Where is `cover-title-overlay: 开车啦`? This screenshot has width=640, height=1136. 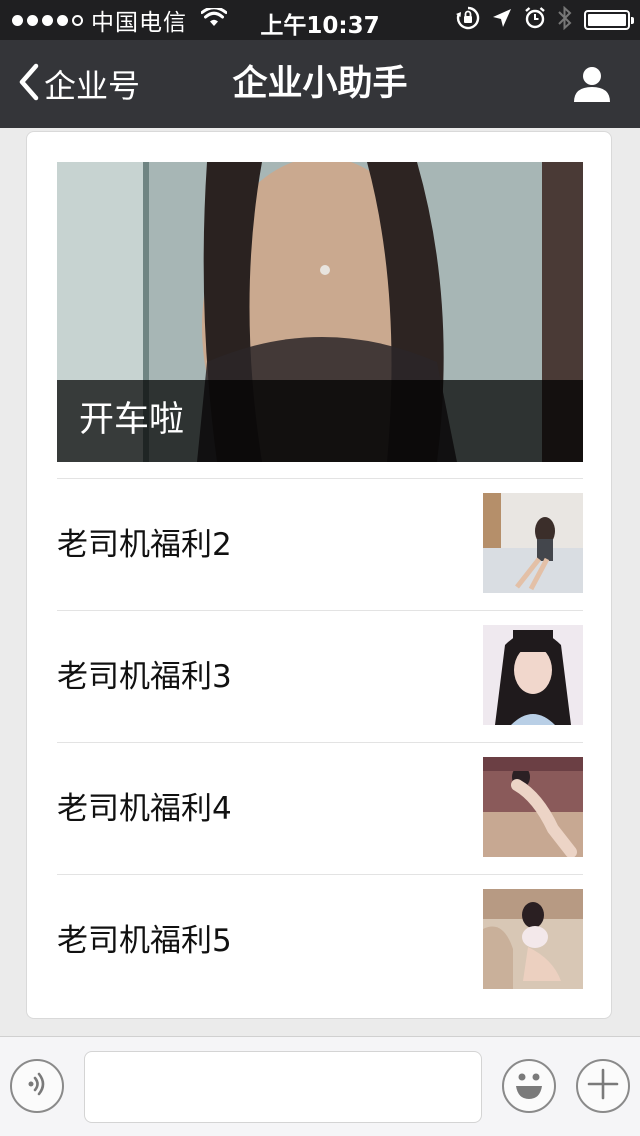
cover-title-overlay: 开车啦 is located at coordinates (320, 421).